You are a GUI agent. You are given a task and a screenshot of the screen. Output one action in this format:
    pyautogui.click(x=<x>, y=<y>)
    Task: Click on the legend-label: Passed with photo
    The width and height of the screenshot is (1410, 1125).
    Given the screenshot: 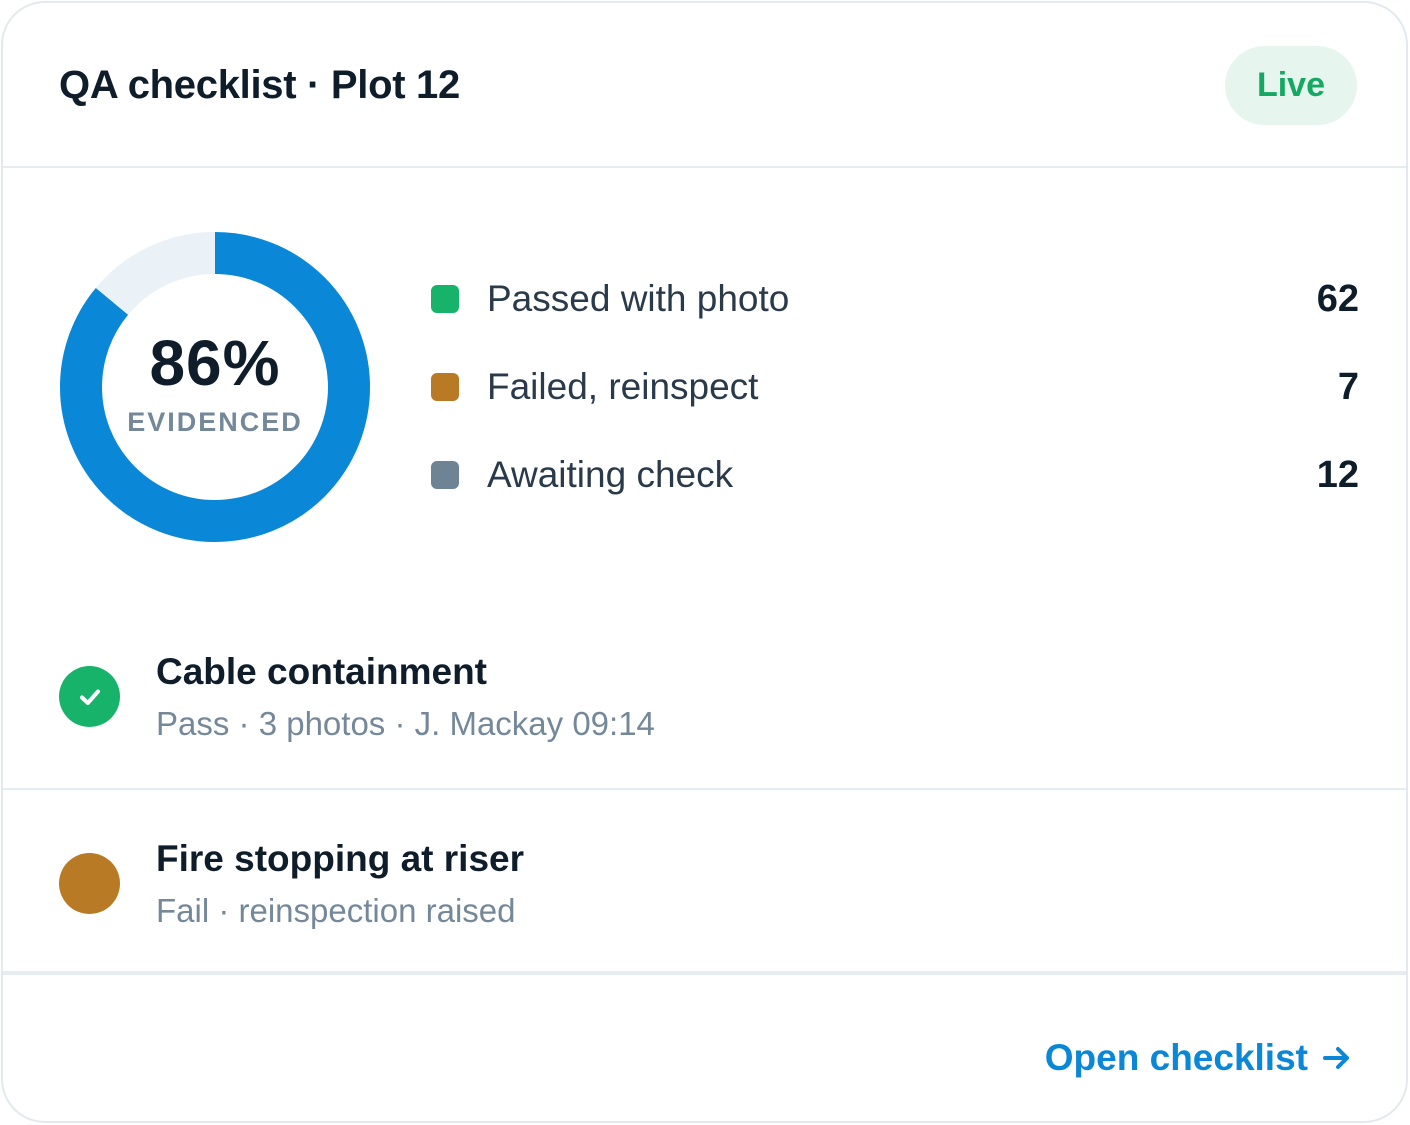 What is the action you would take?
    pyautogui.click(x=638, y=298)
    